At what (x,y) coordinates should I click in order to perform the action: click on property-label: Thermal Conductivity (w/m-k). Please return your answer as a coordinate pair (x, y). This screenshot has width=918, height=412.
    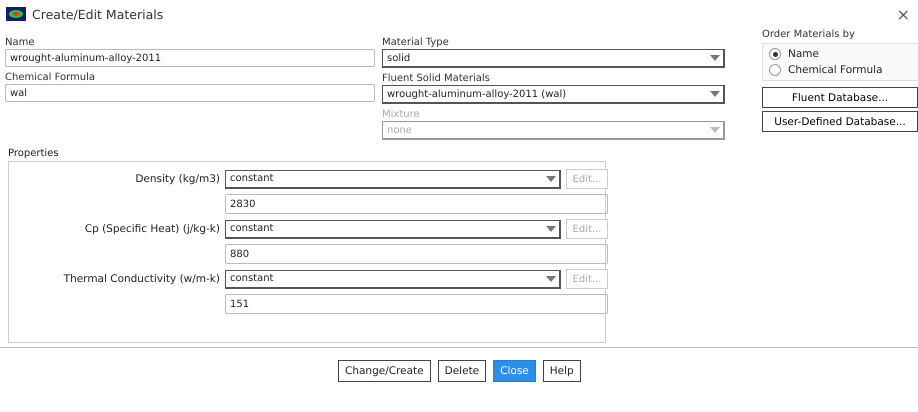
    Looking at the image, I should click on (141, 279).